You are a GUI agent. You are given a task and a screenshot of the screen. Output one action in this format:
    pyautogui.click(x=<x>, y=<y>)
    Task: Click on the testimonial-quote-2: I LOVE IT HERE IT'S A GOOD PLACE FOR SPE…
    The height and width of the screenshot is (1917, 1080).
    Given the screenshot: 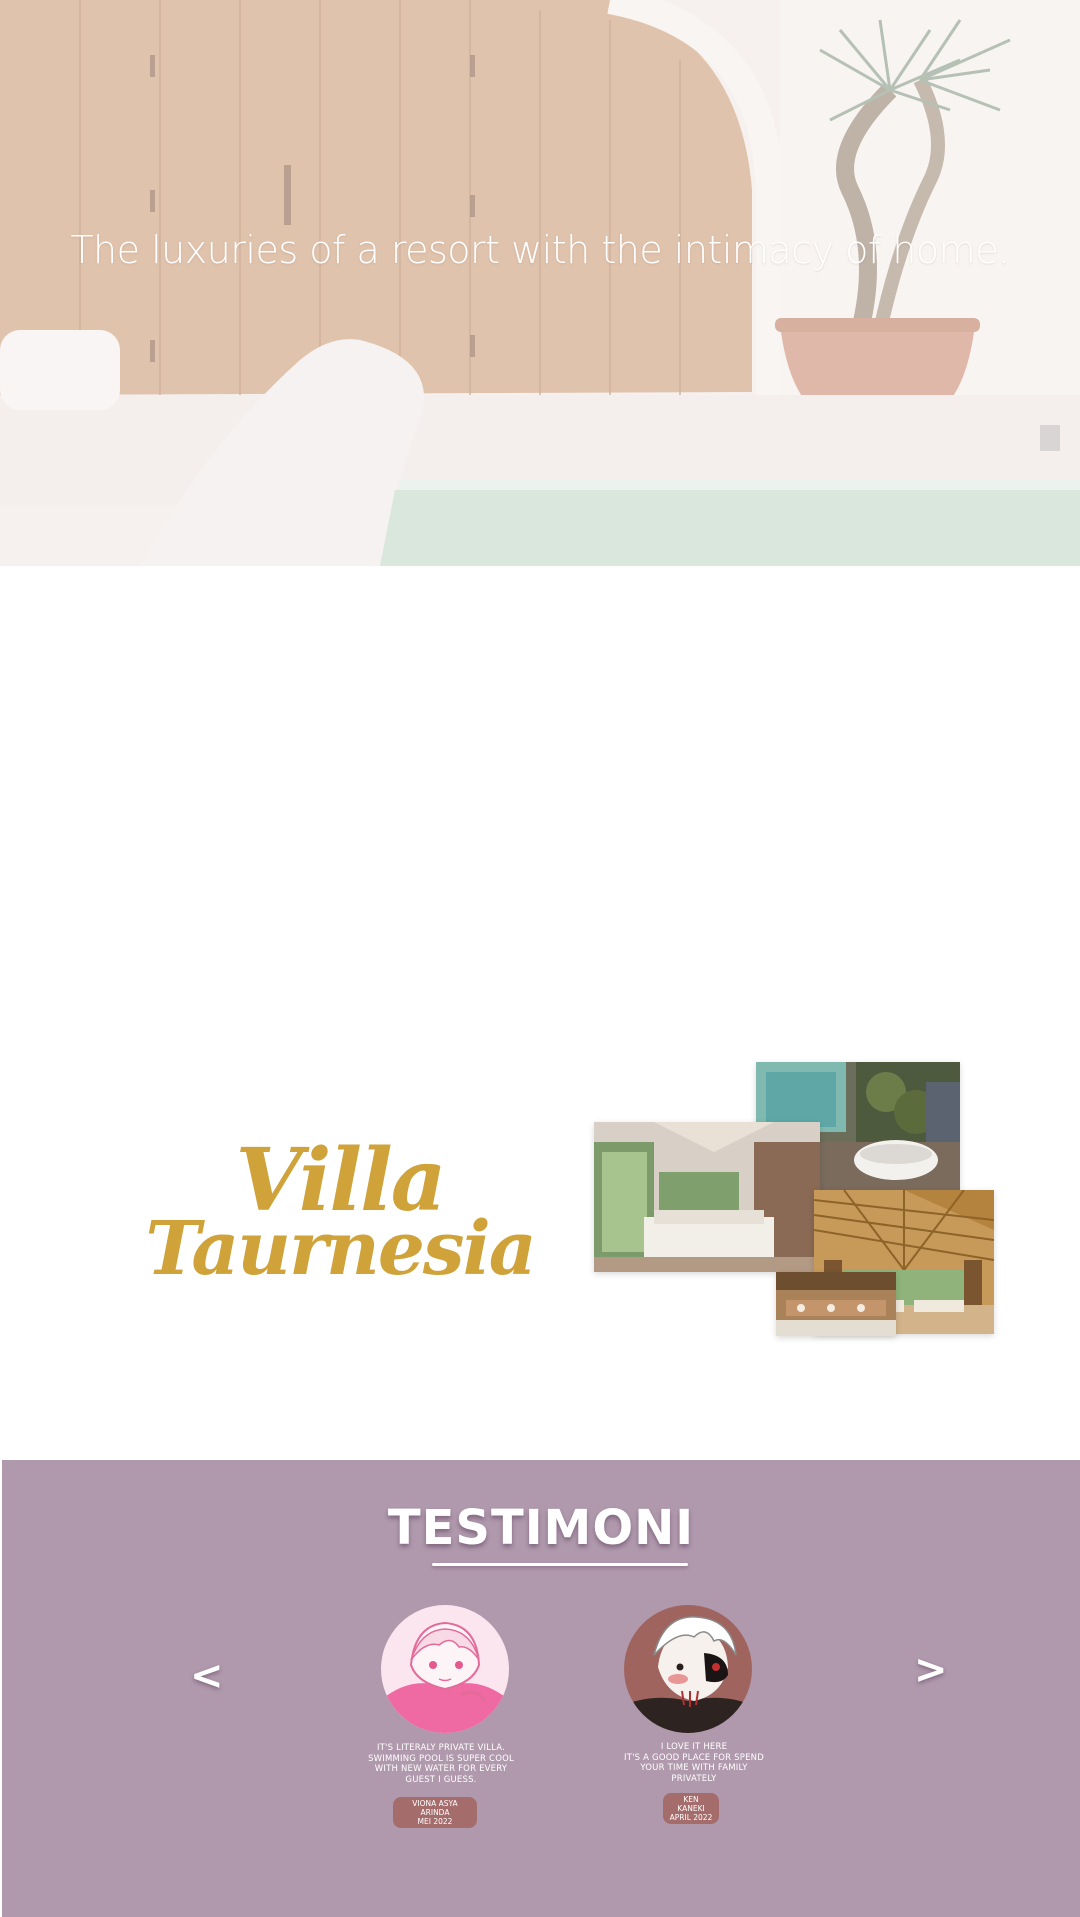 What is the action you would take?
    pyautogui.click(x=694, y=1763)
    